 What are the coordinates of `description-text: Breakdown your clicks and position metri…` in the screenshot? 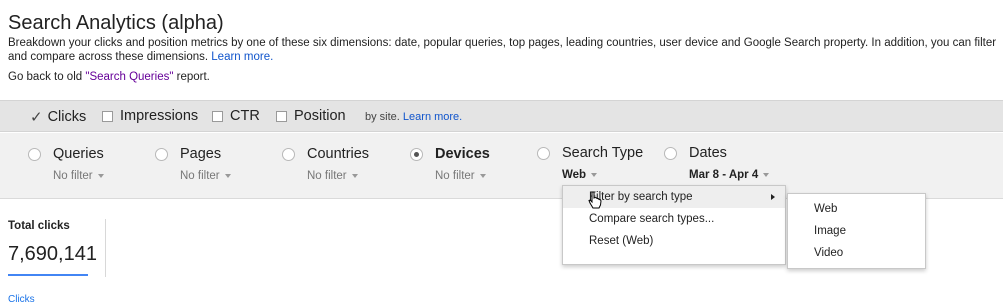 It's located at (502, 50).